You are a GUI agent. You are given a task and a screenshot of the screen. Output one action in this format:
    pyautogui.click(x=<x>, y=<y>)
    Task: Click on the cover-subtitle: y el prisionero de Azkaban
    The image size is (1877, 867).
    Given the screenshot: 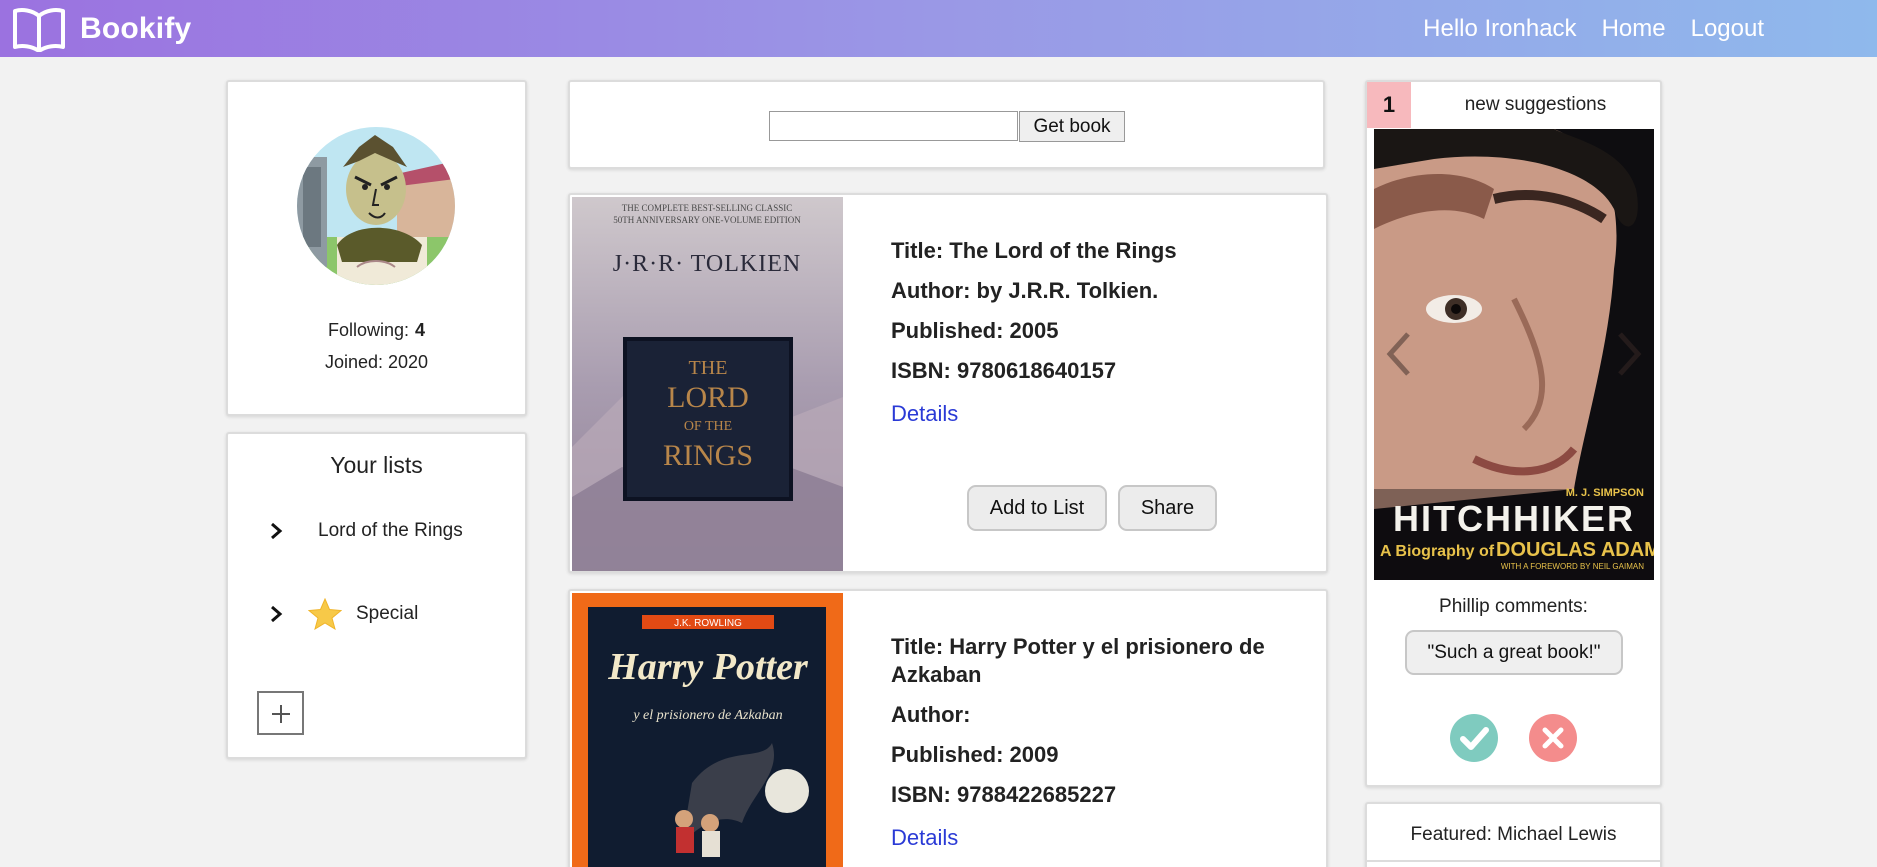 What is the action you would take?
    pyautogui.click(x=706, y=715)
    